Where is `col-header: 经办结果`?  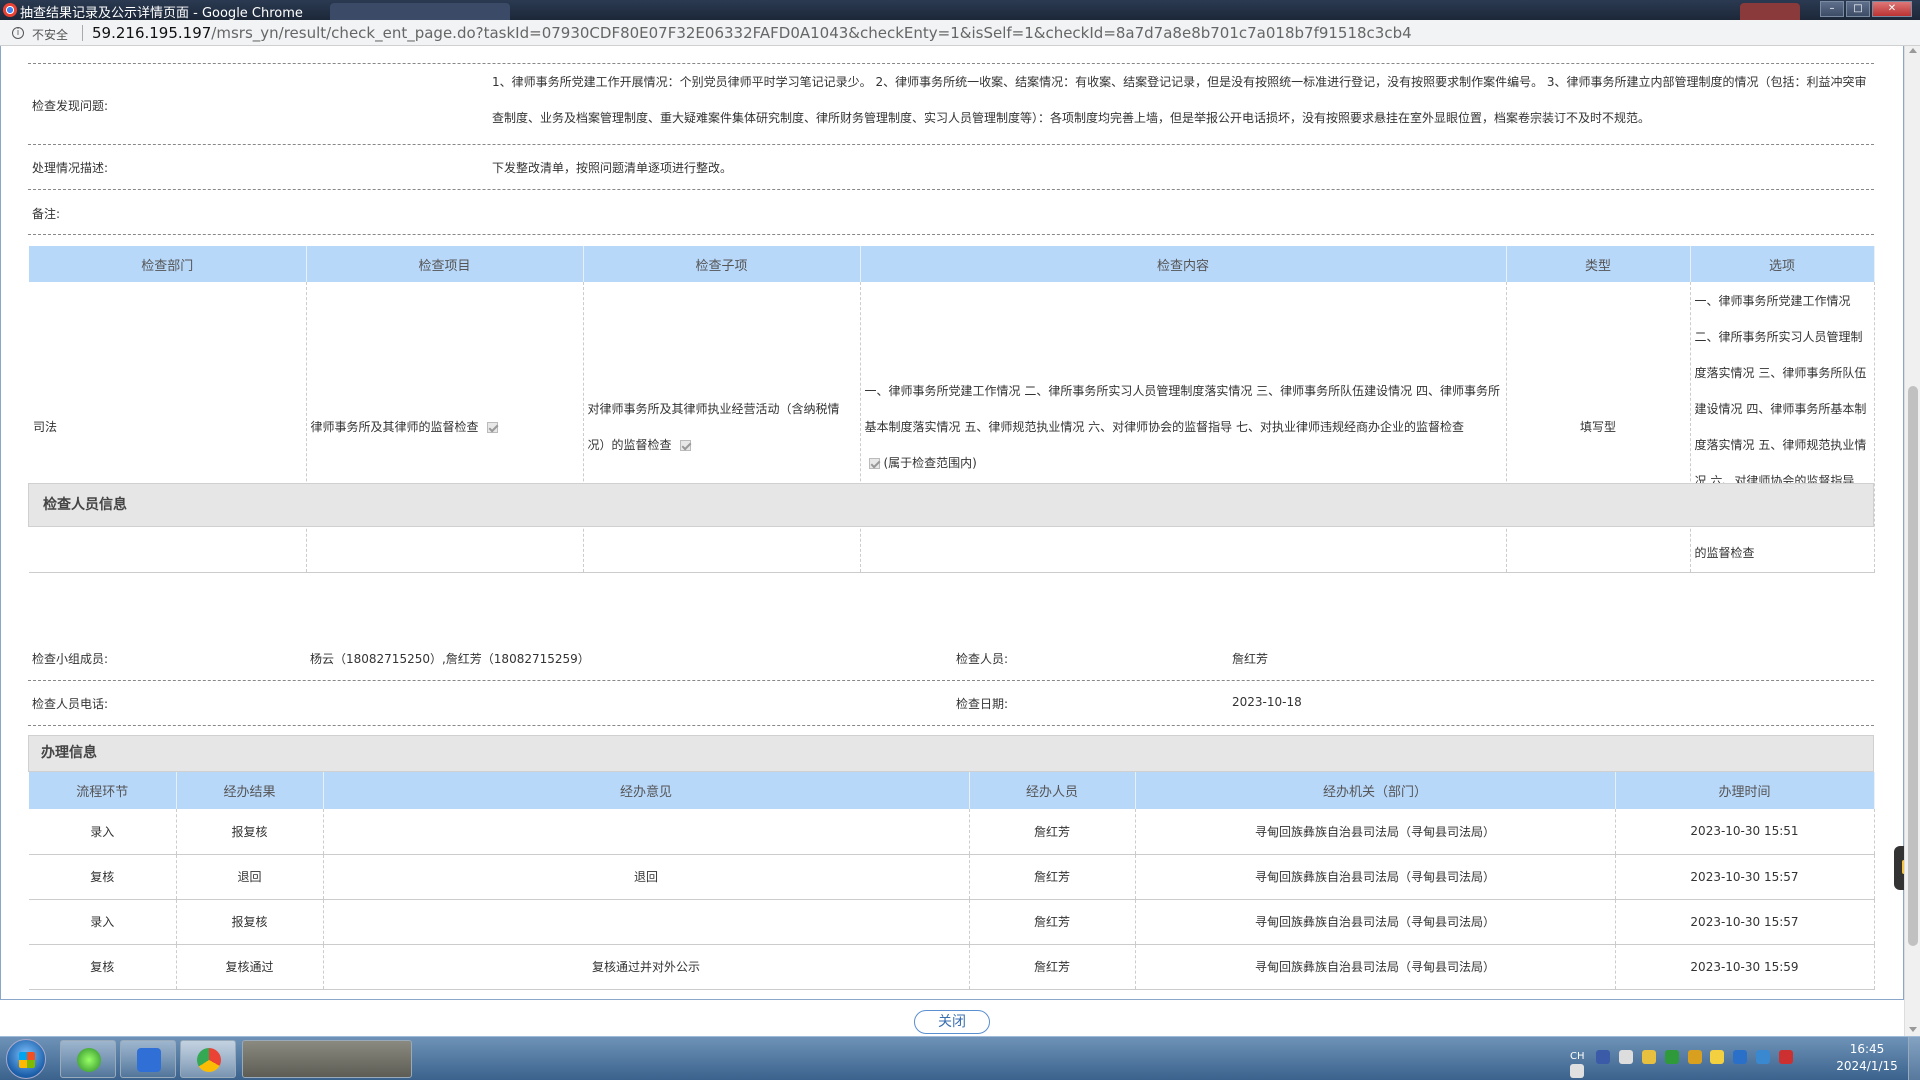 col-header: 经办结果 is located at coordinates (250, 790).